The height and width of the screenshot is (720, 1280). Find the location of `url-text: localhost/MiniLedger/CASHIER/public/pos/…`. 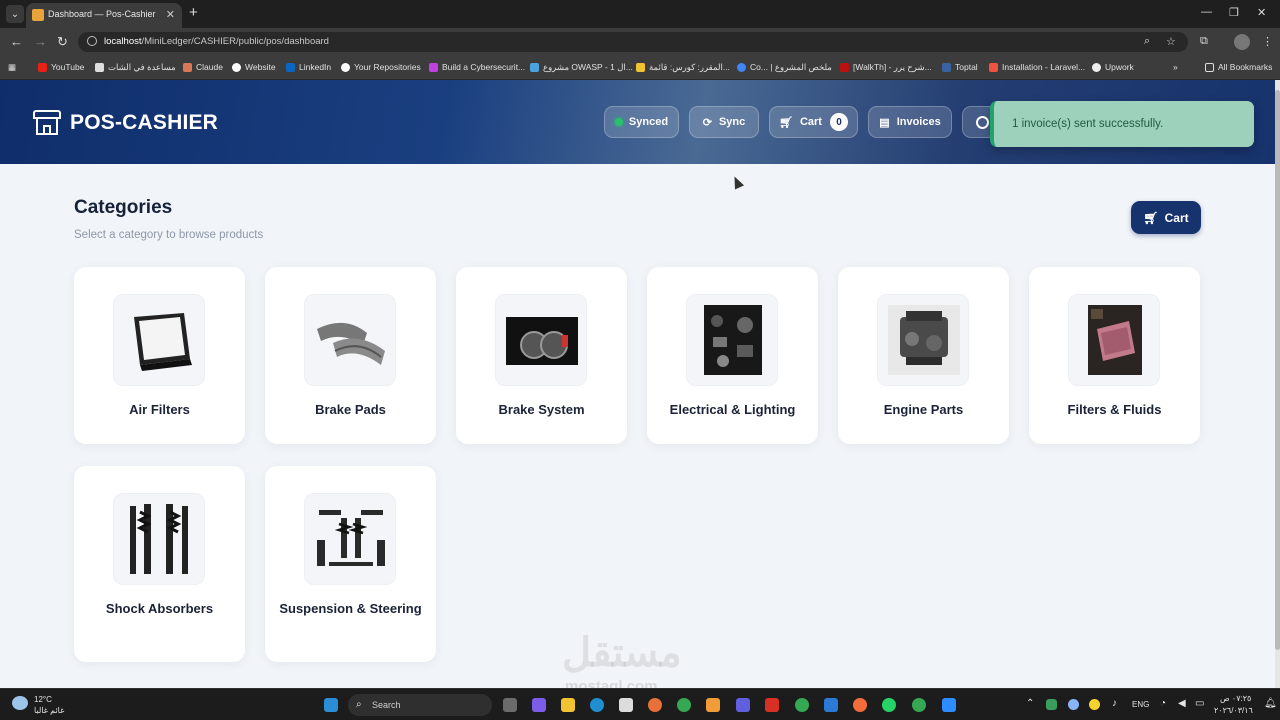

url-text: localhost/MiniLedger/CASHIER/public/pos/… is located at coordinates (216, 41).